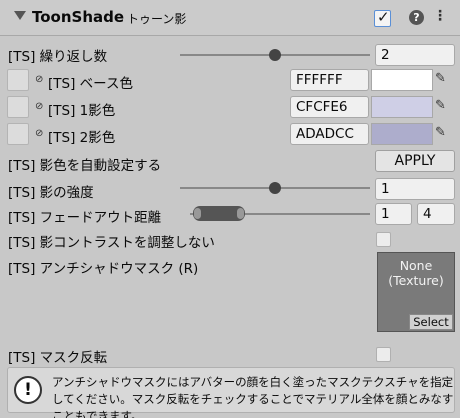  I want to click on mask-invert-checkbox, so click(383, 354).